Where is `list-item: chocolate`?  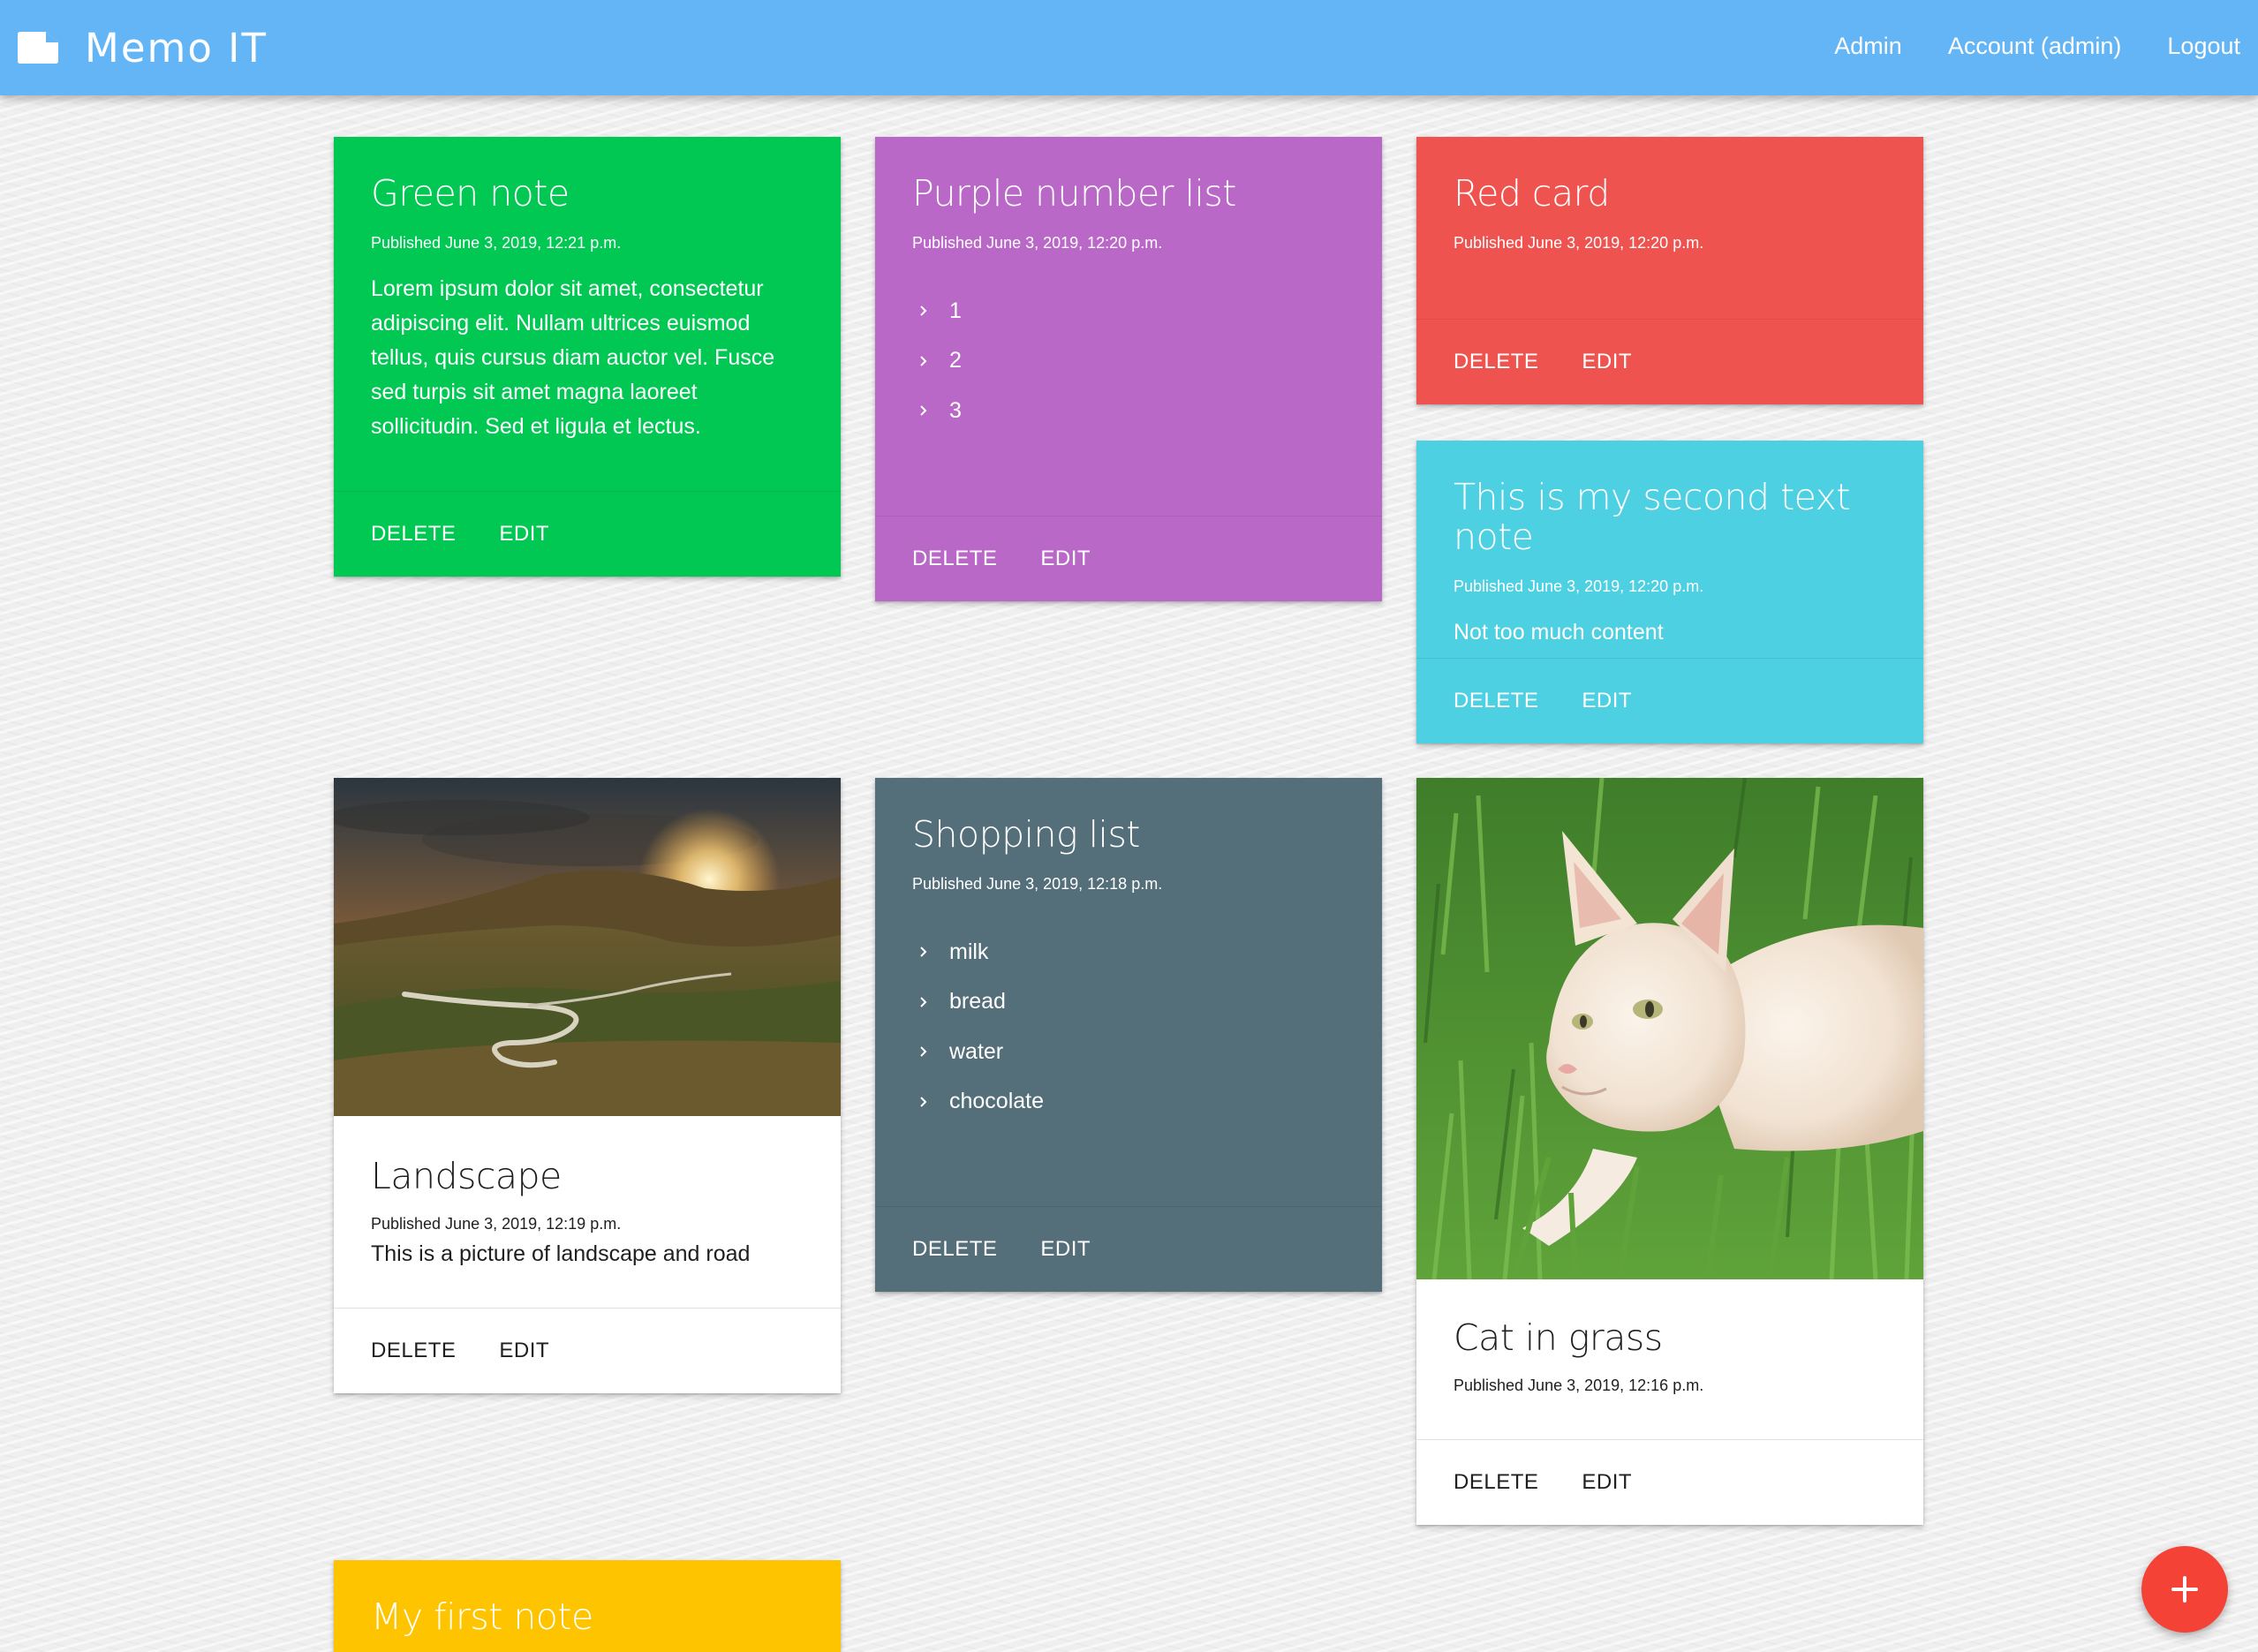
list-item: chocolate is located at coordinates (1128, 1102).